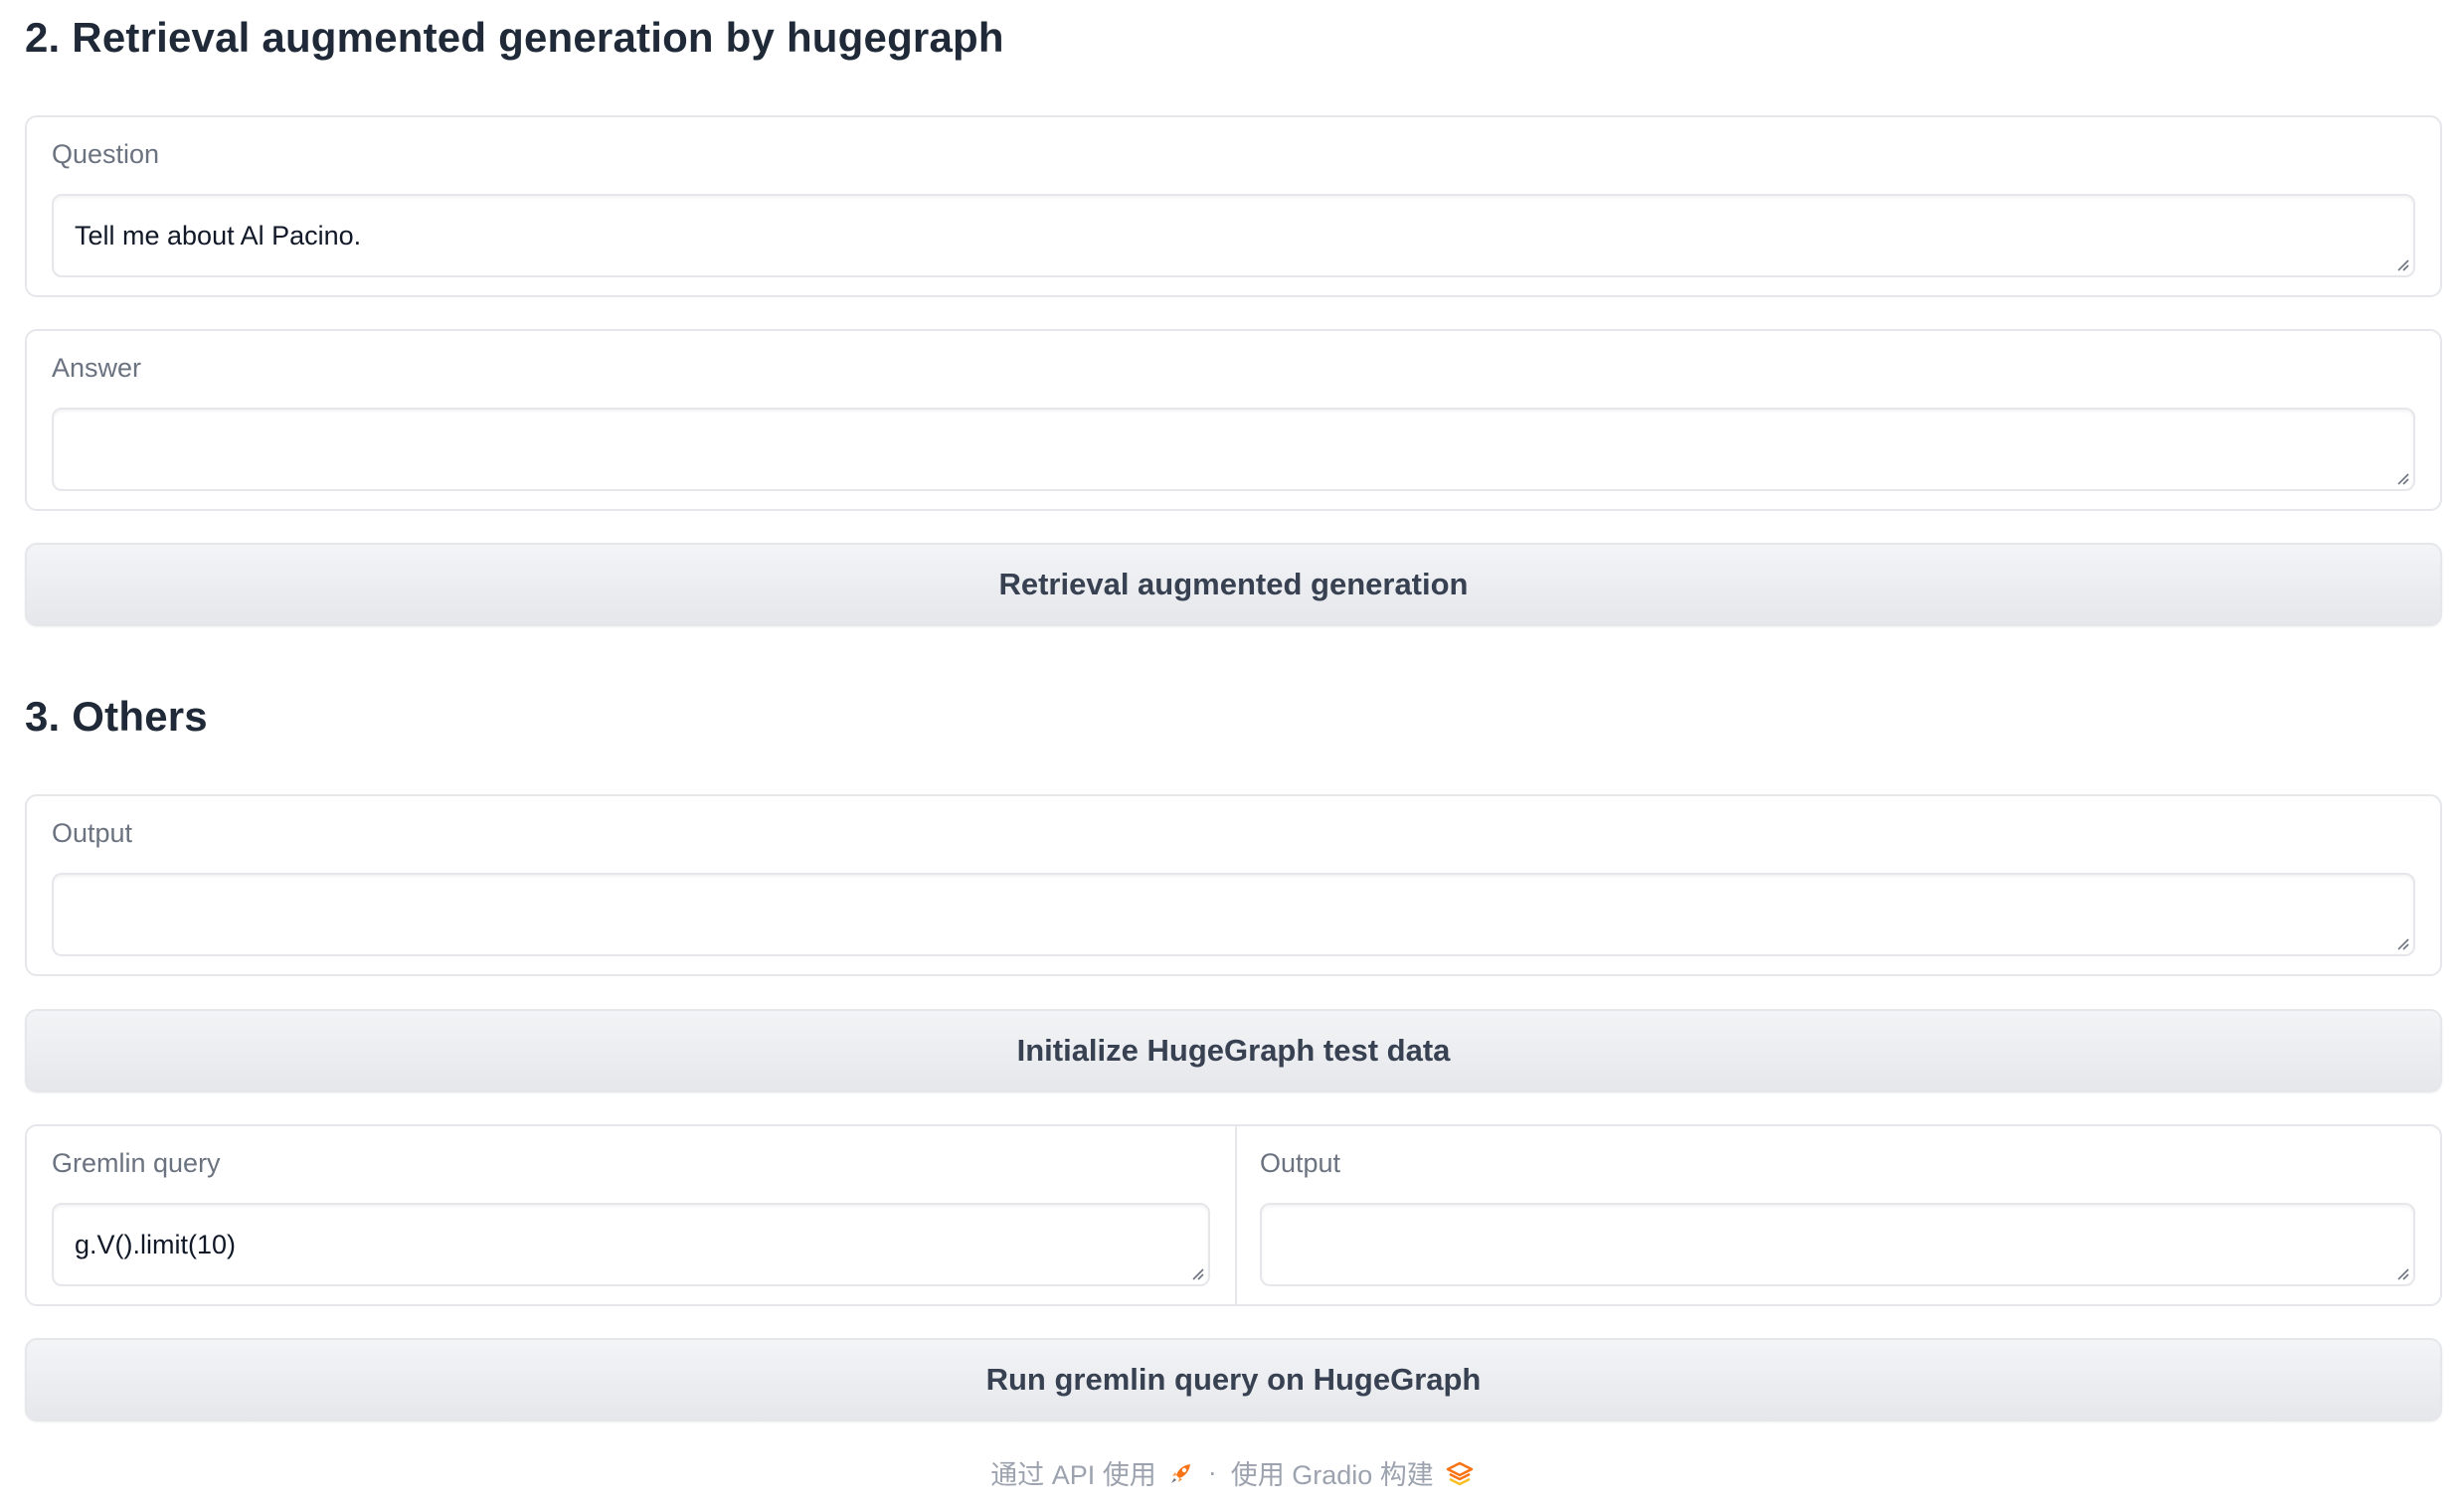 The width and height of the screenshot is (2464, 1505). Describe the element at coordinates (156, 1244) in the screenshot. I see `gremlin-query-value: g.V().limit(10)` at that location.